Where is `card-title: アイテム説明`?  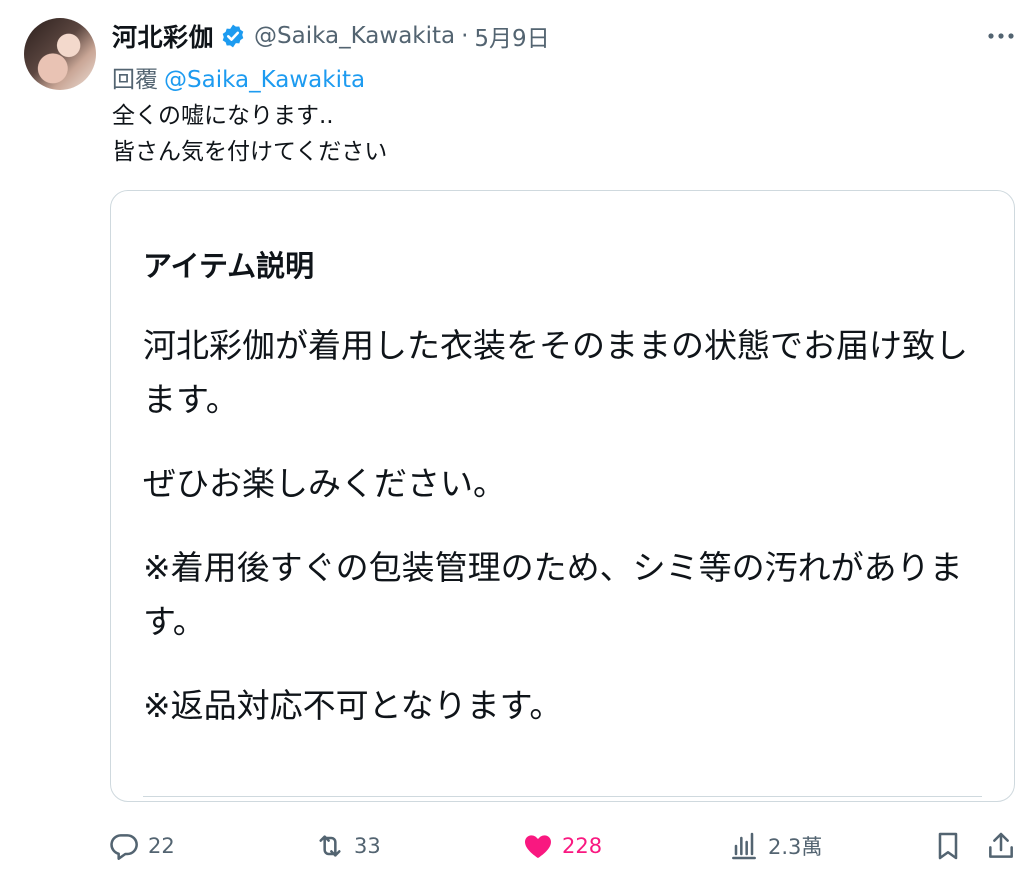 card-title: アイテム説明 is located at coordinates (229, 266).